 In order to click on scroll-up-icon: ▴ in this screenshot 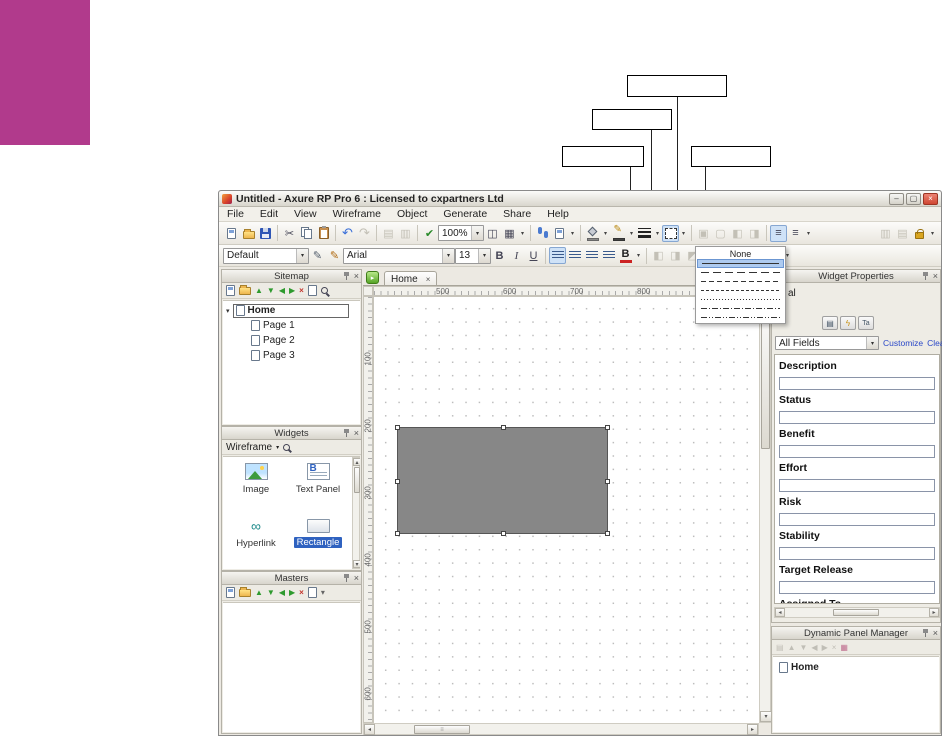, I will do `click(356, 462)`.